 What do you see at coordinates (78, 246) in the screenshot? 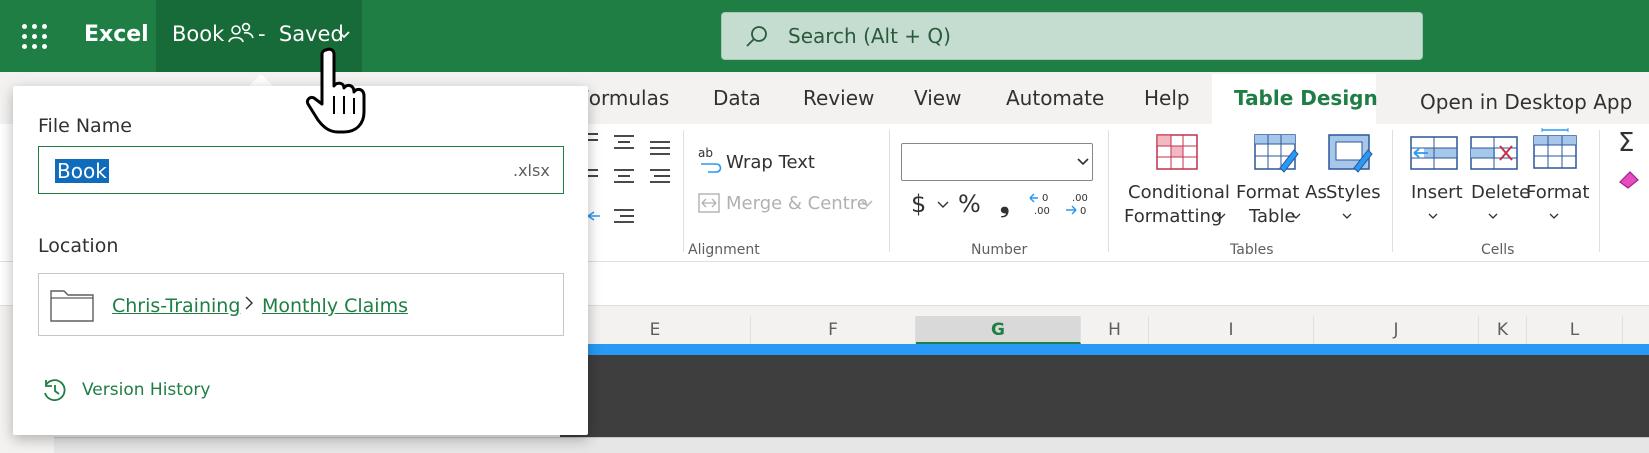
I see `location-label: Location` at bounding box center [78, 246].